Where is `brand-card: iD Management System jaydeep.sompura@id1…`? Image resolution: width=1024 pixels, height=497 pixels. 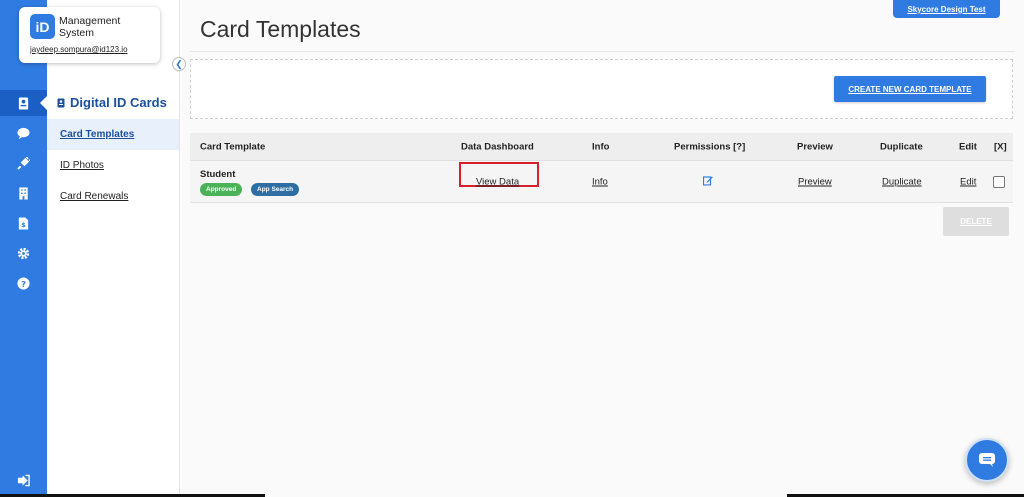 brand-card: iD Management System jaydeep.sompura@id1… is located at coordinates (89, 35).